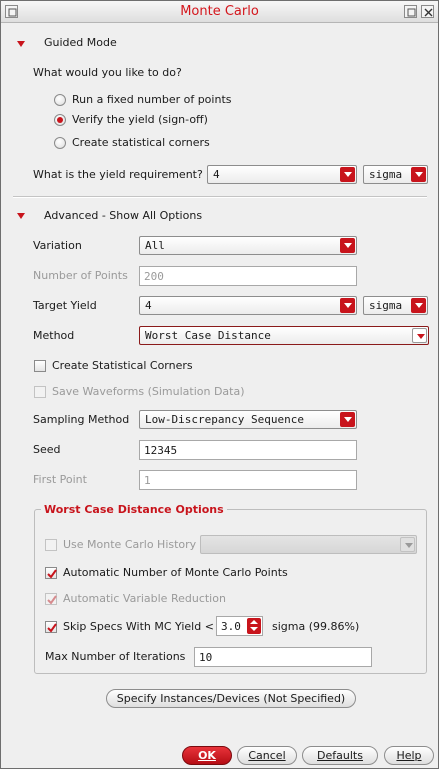  I want to click on help-button: Help, so click(409, 755).